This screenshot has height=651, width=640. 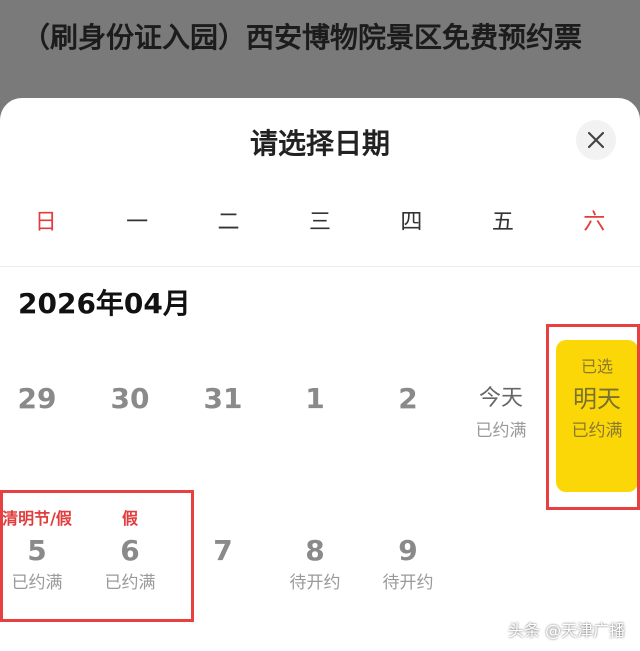 What do you see at coordinates (502, 222) in the screenshot?
I see `weekday-fri: 五` at bounding box center [502, 222].